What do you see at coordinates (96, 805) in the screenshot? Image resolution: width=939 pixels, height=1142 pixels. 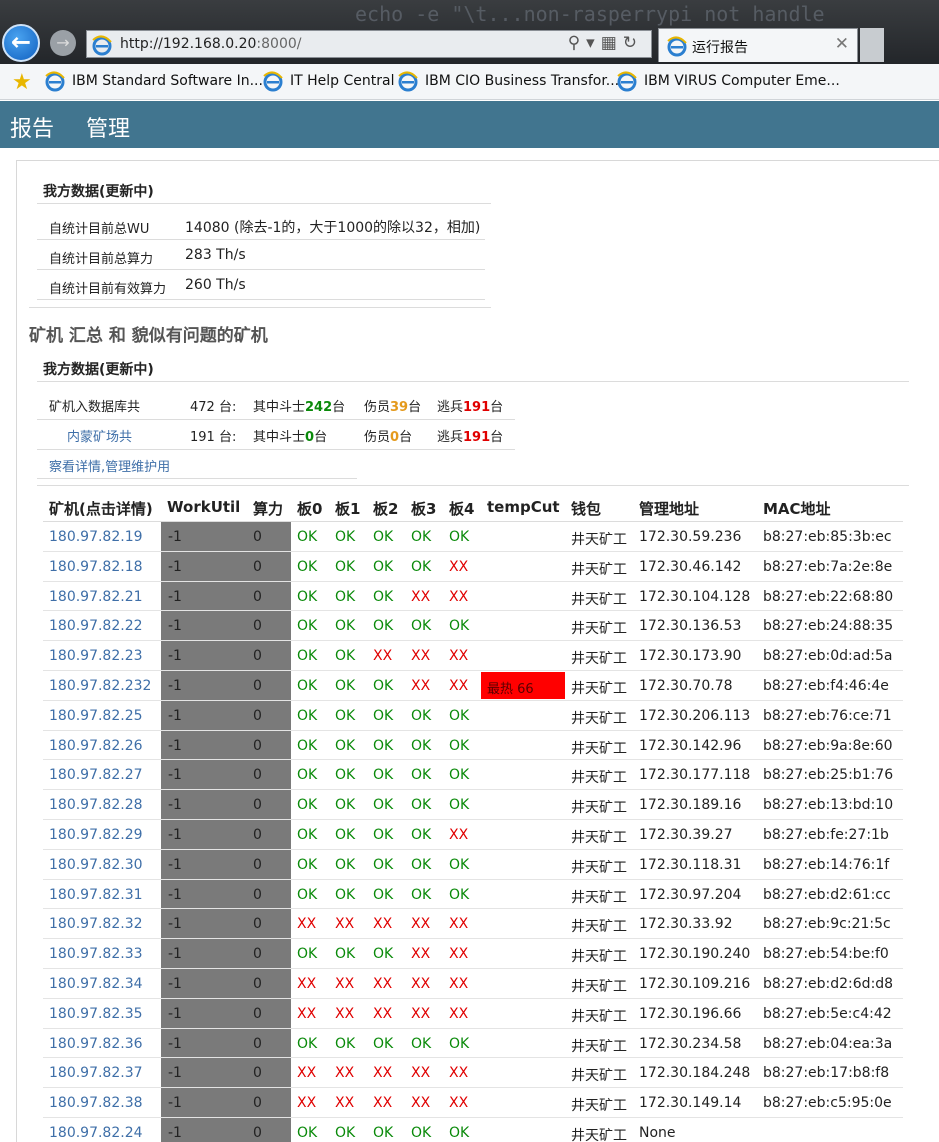 I see `miner-ip-link: 180.97.82.28` at bounding box center [96, 805].